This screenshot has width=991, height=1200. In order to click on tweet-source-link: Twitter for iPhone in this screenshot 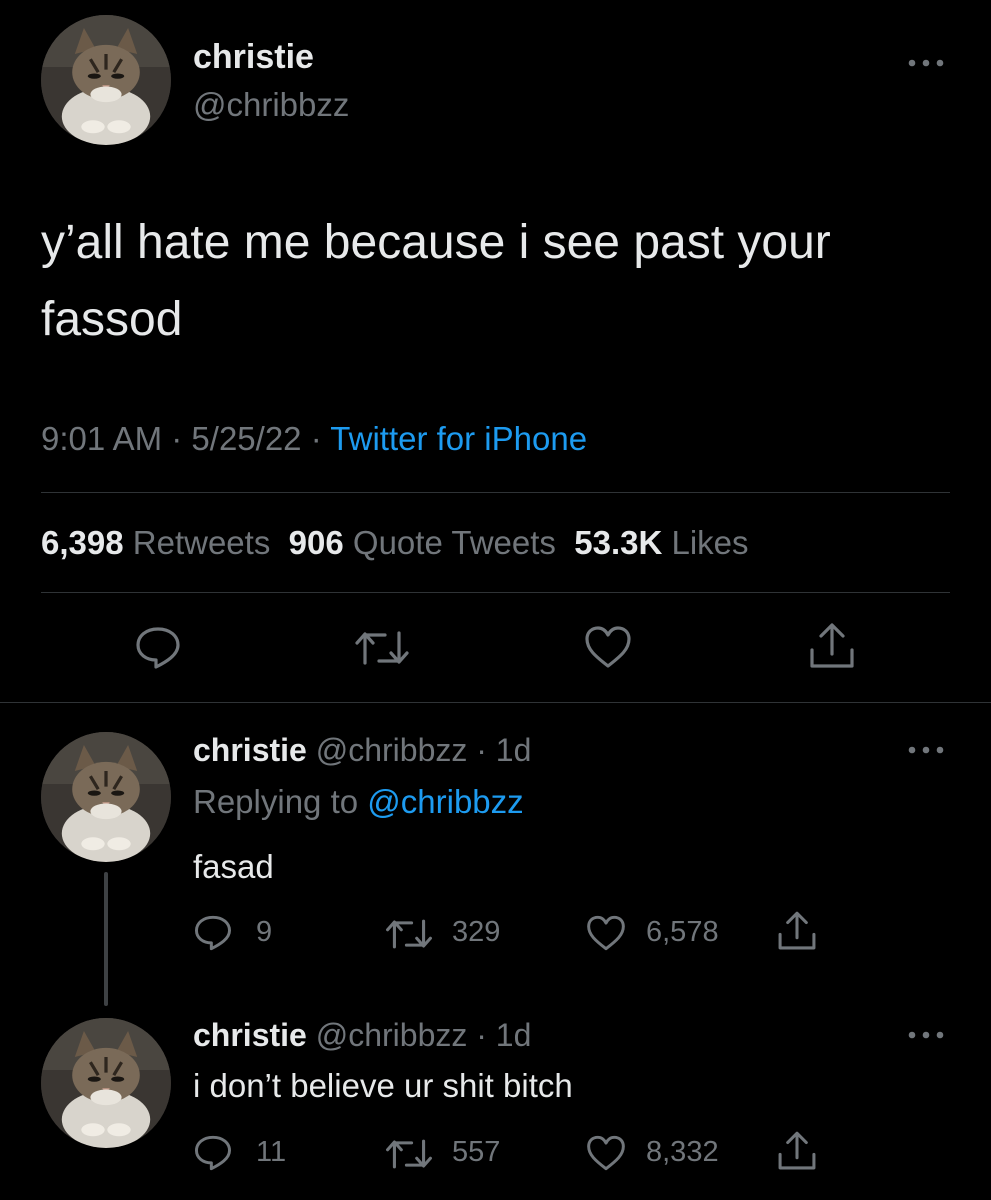, I will do `click(458, 438)`.